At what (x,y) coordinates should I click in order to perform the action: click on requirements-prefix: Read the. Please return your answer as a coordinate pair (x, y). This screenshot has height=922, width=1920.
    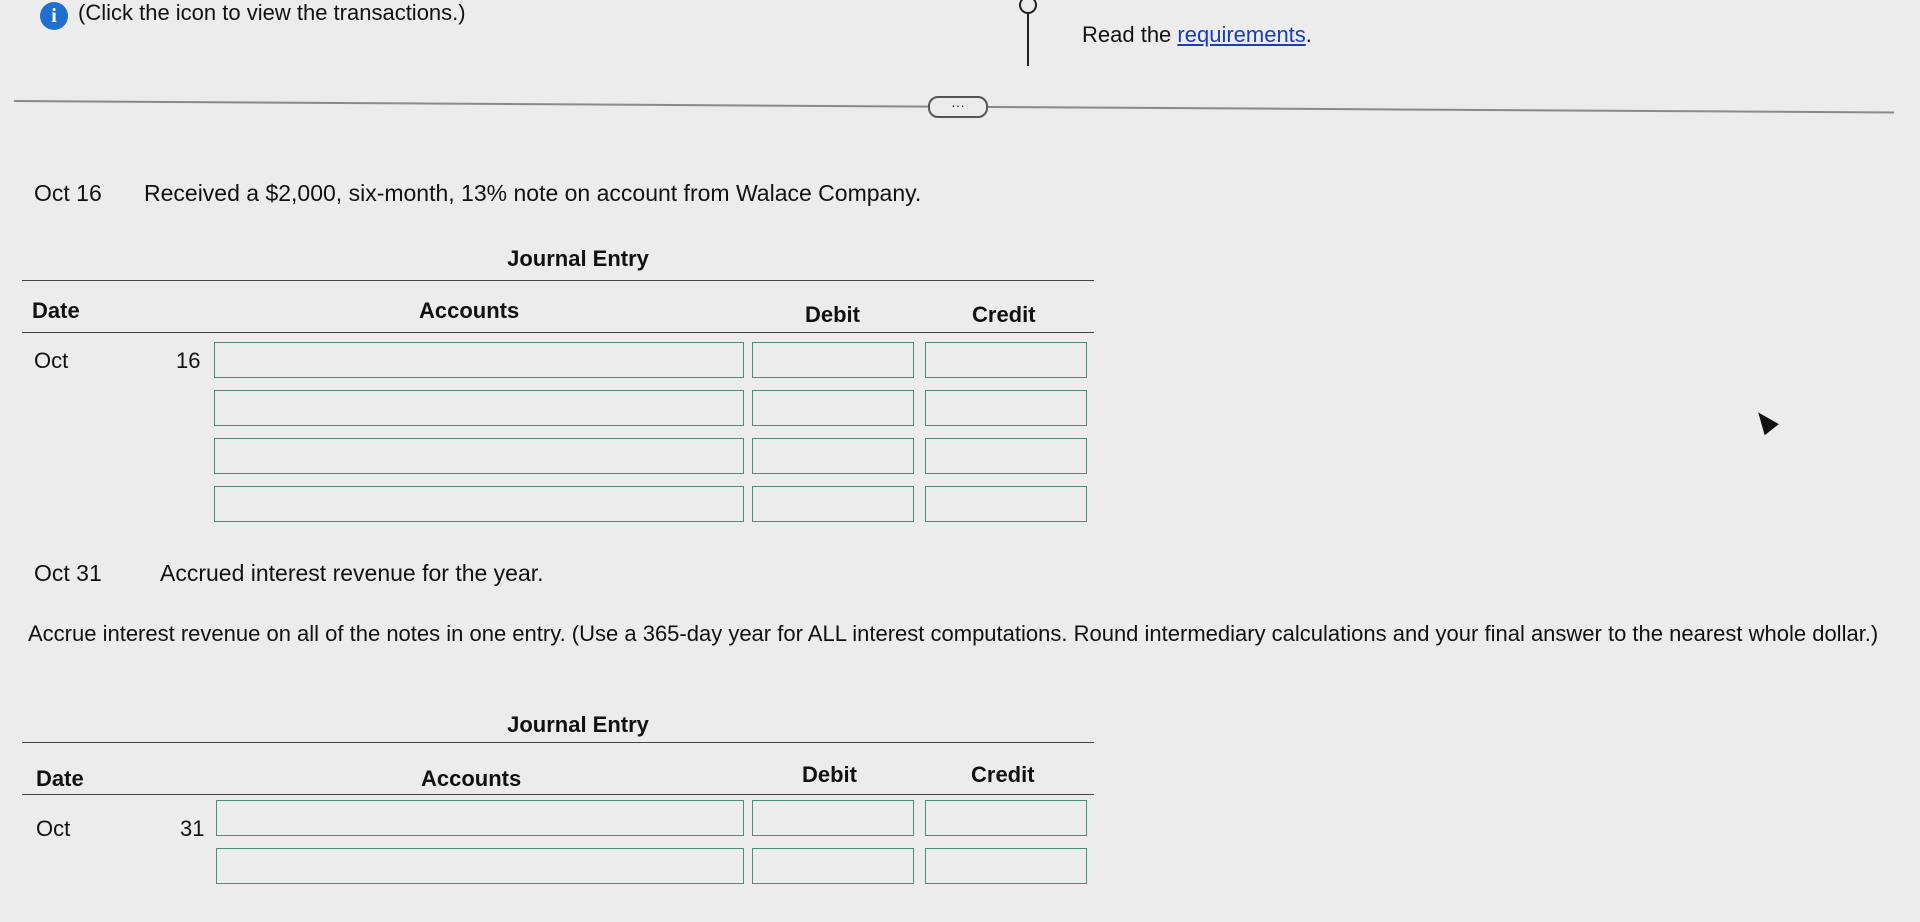
    Looking at the image, I should click on (1130, 34).